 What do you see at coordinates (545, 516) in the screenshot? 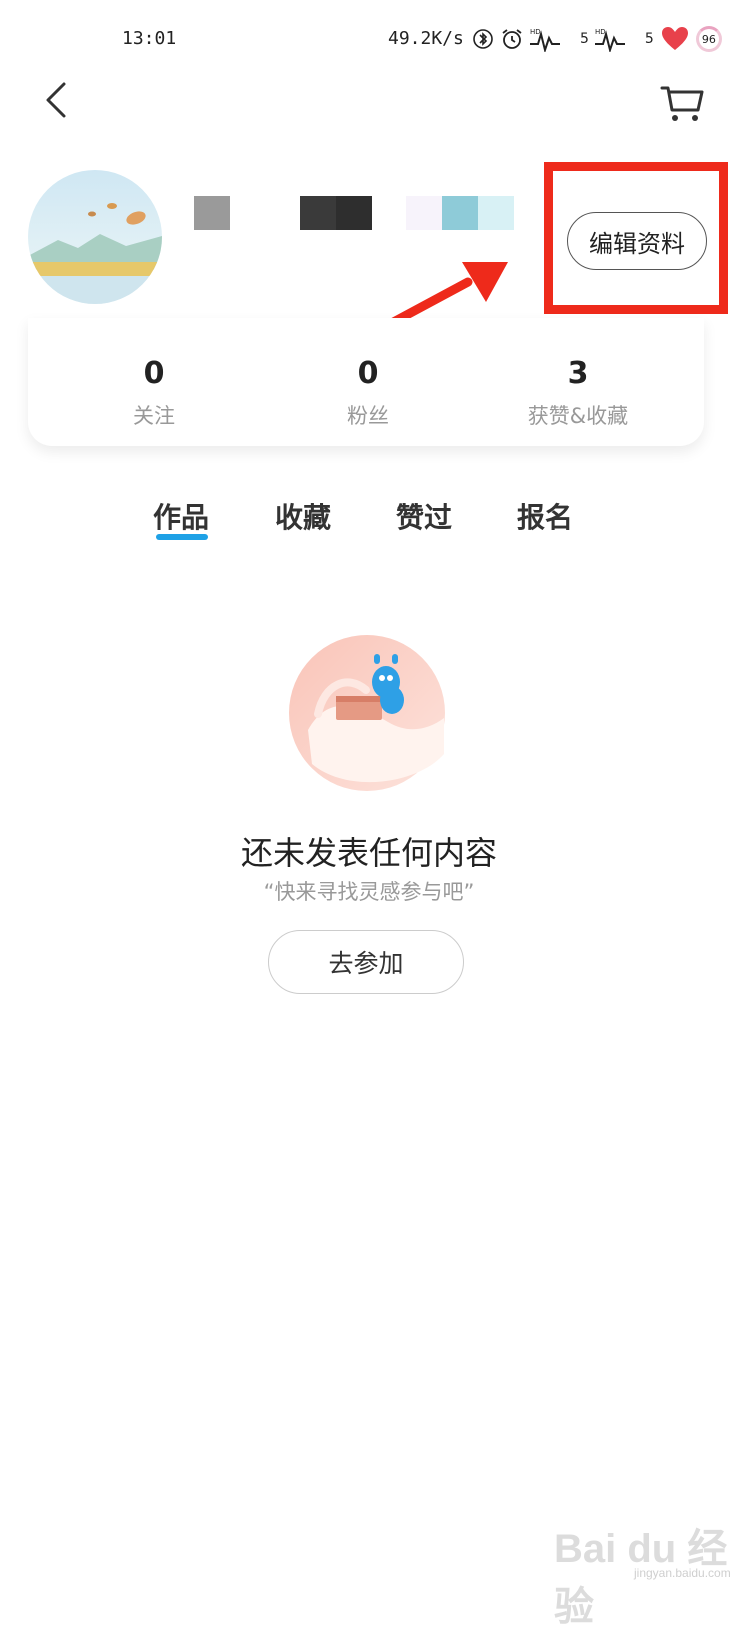
I see `tab-signups: 报名` at bounding box center [545, 516].